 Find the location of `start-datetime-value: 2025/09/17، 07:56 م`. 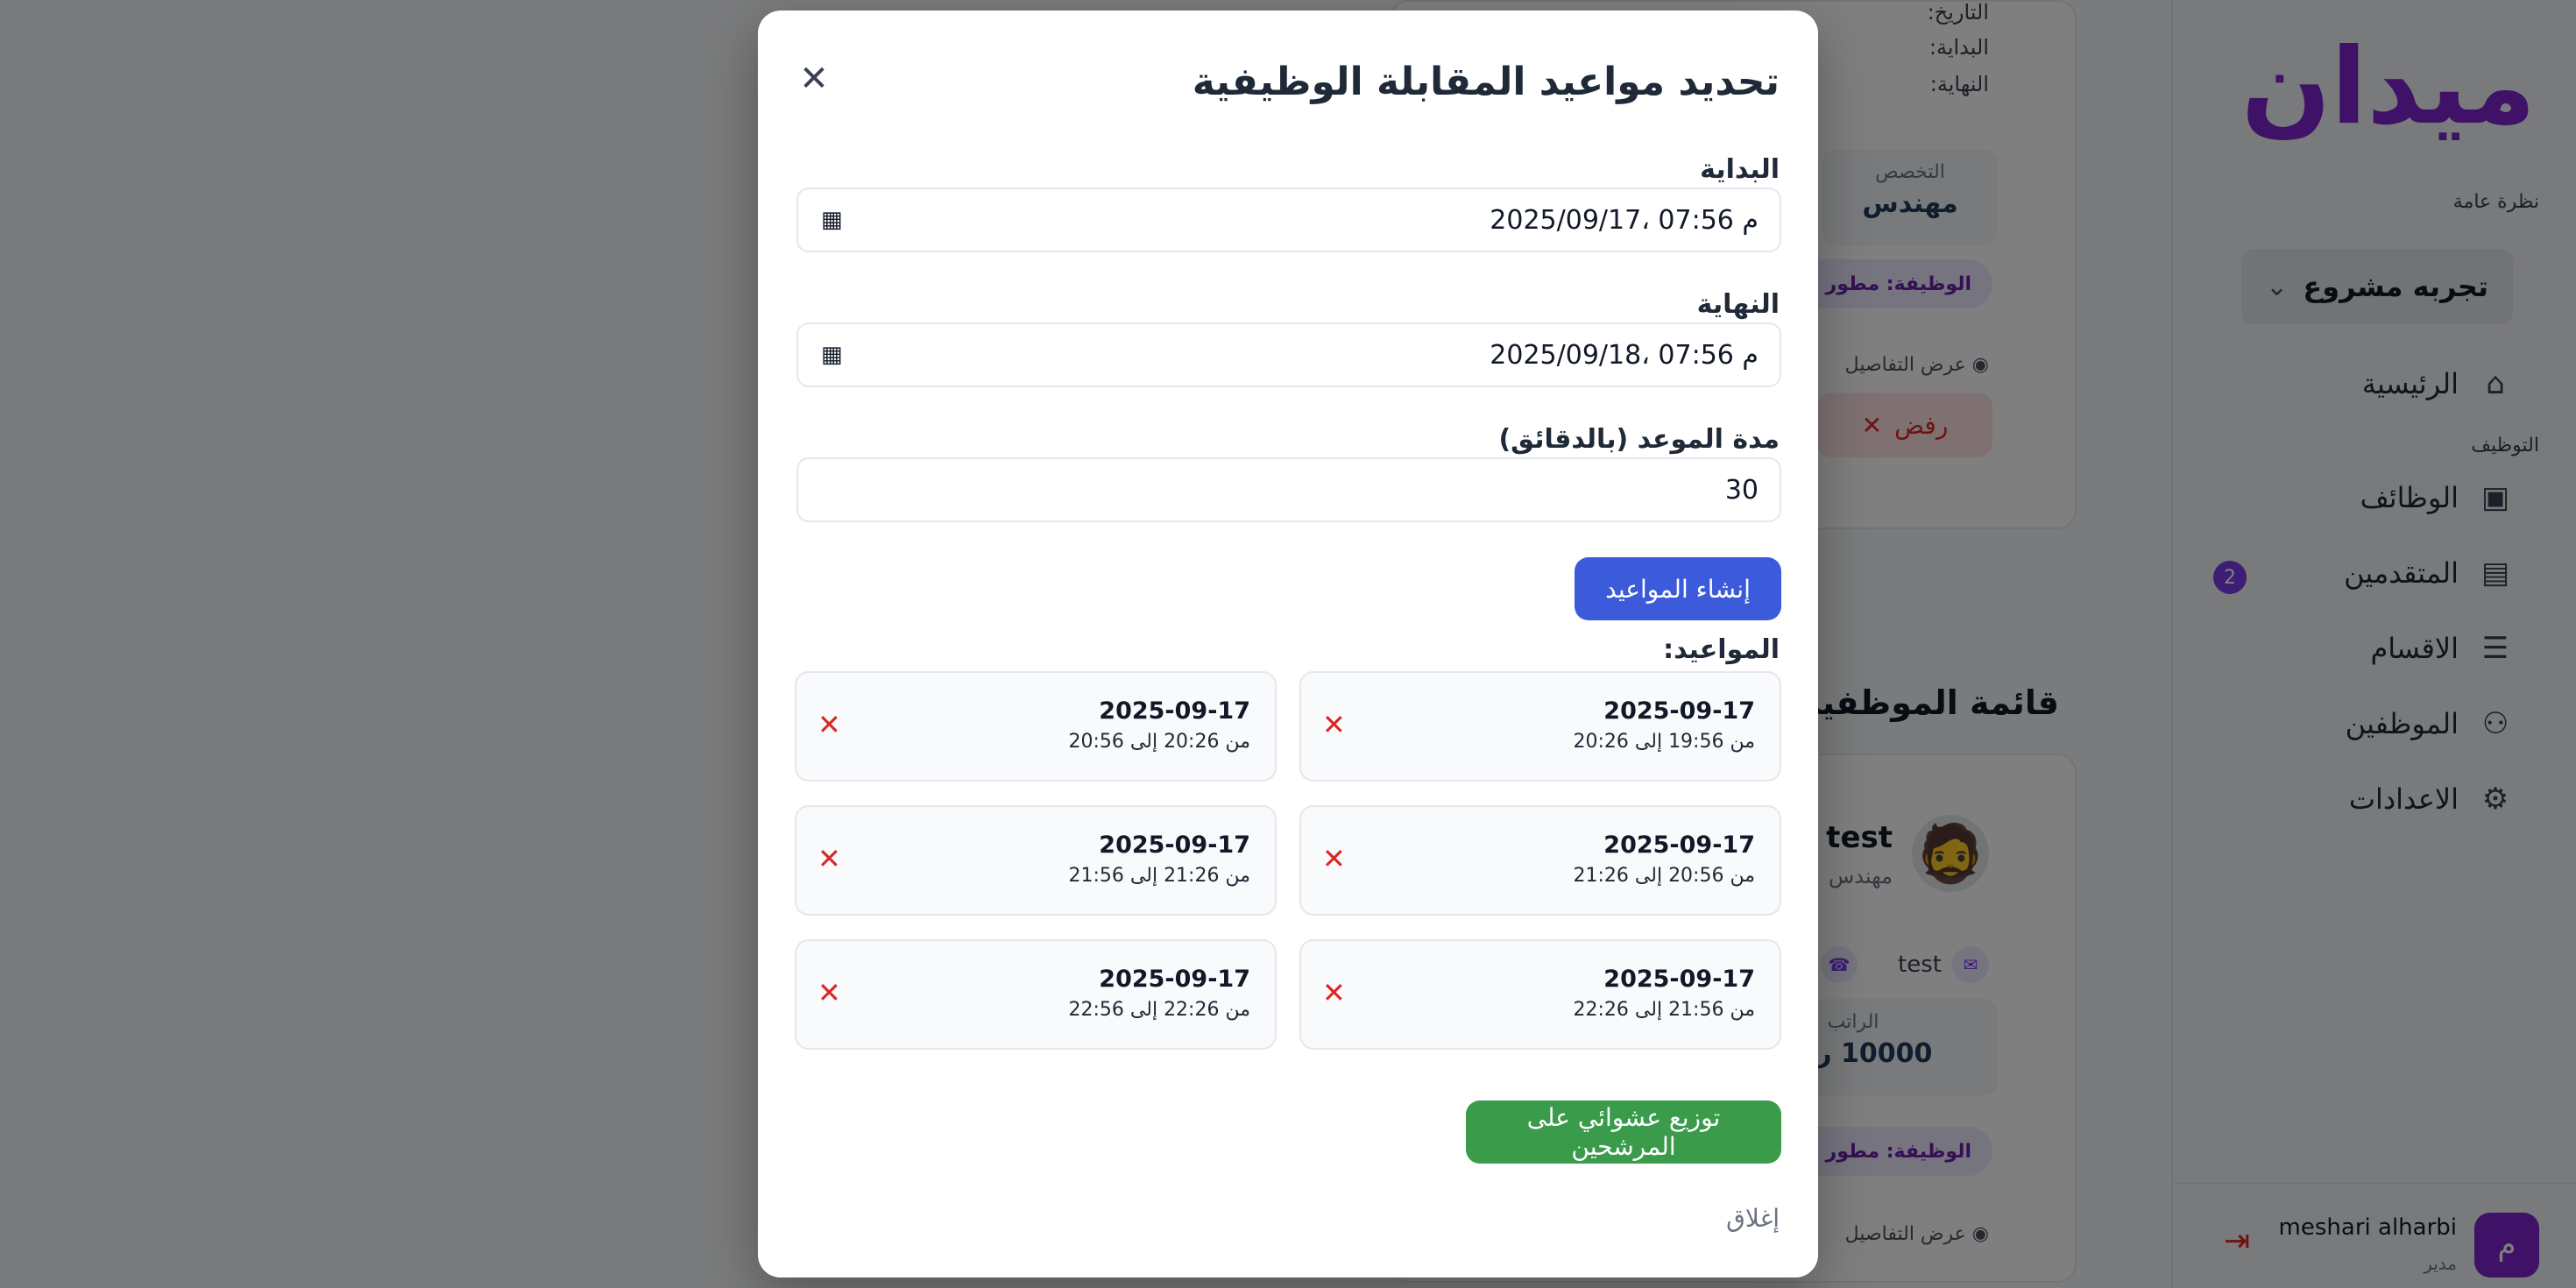

start-datetime-value: 2025/09/17، 07:56 م is located at coordinates (1624, 220).